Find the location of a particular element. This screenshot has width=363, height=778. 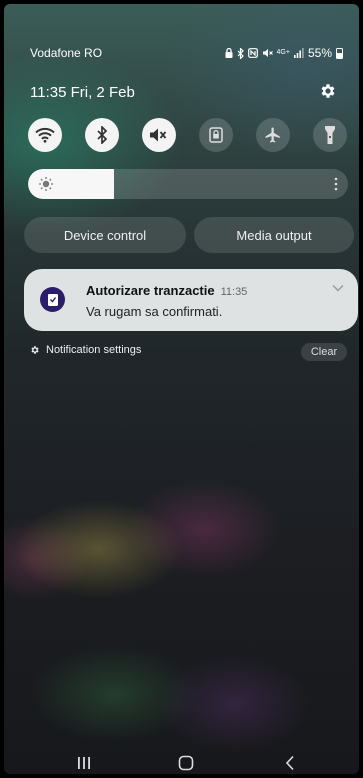

flashlight-toggle is located at coordinates (330, 135).